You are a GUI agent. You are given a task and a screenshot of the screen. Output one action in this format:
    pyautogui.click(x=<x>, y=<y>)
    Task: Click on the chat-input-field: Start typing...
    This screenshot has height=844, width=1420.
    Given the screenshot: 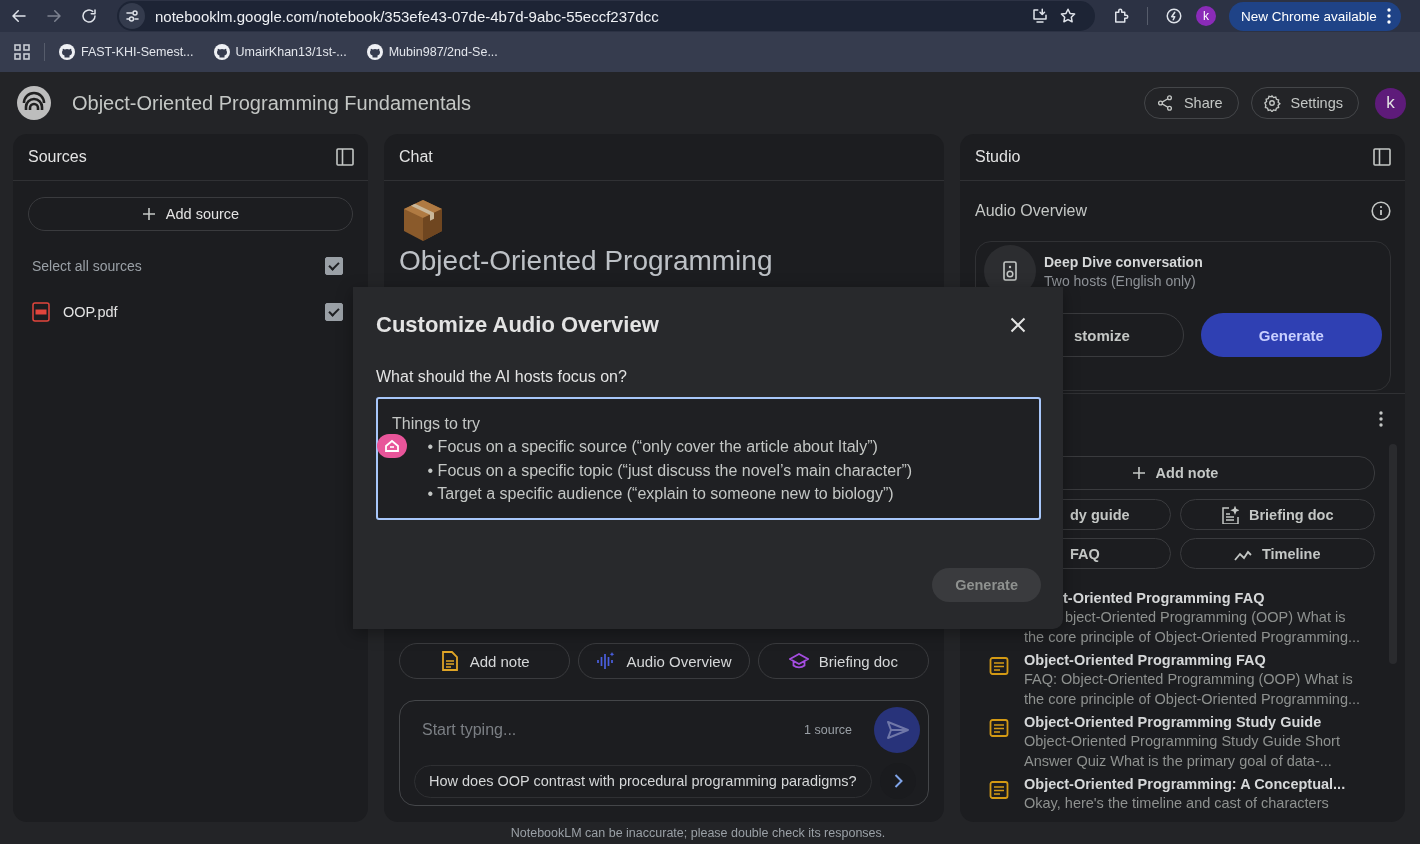 What is the action you would take?
    pyautogui.click(x=609, y=730)
    